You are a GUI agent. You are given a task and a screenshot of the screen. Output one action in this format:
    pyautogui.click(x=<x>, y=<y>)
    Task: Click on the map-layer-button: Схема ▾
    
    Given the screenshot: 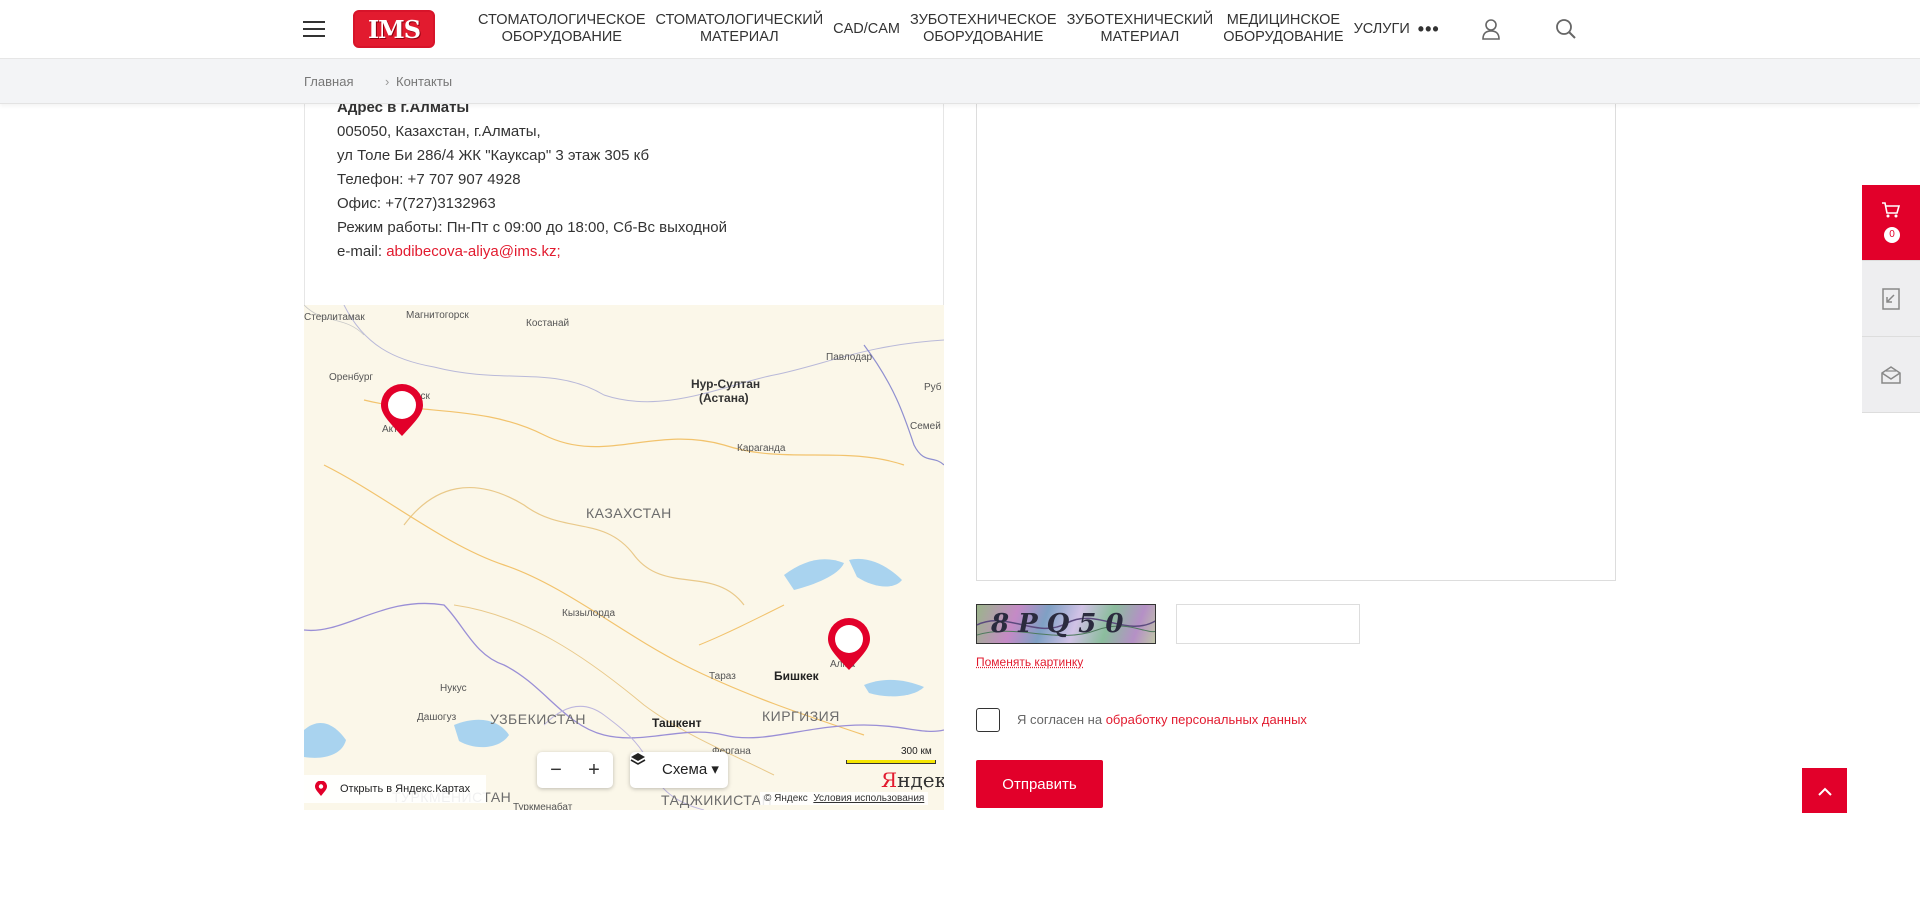 What is the action you would take?
    pyautogui.click(x=679, y=770)
    